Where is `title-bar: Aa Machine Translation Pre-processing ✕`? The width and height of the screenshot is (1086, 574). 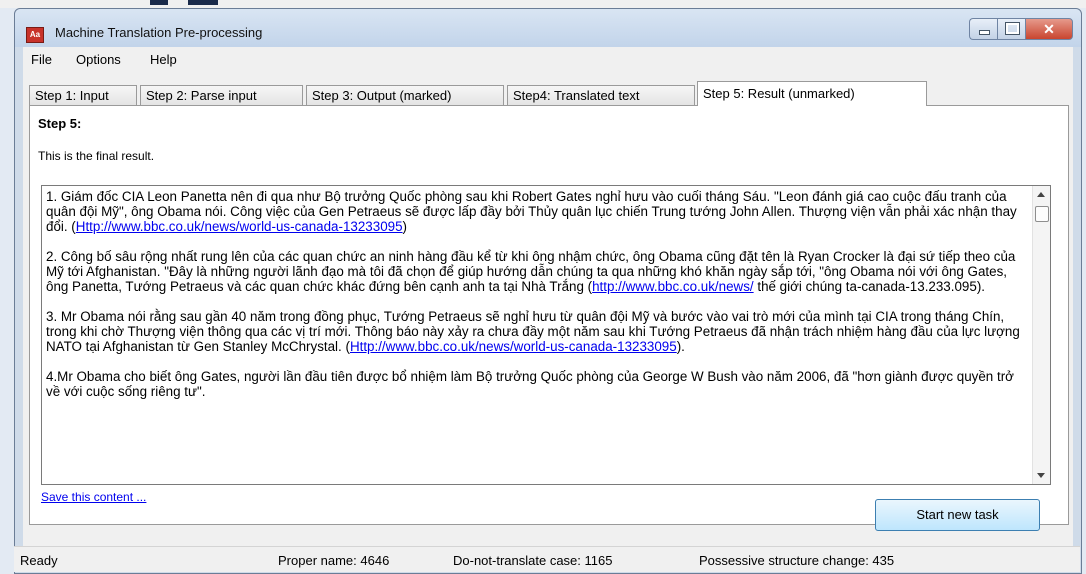
title-bar: Aa Machine Translation Pre-processing ✕ is located at coordinates (548, 28).